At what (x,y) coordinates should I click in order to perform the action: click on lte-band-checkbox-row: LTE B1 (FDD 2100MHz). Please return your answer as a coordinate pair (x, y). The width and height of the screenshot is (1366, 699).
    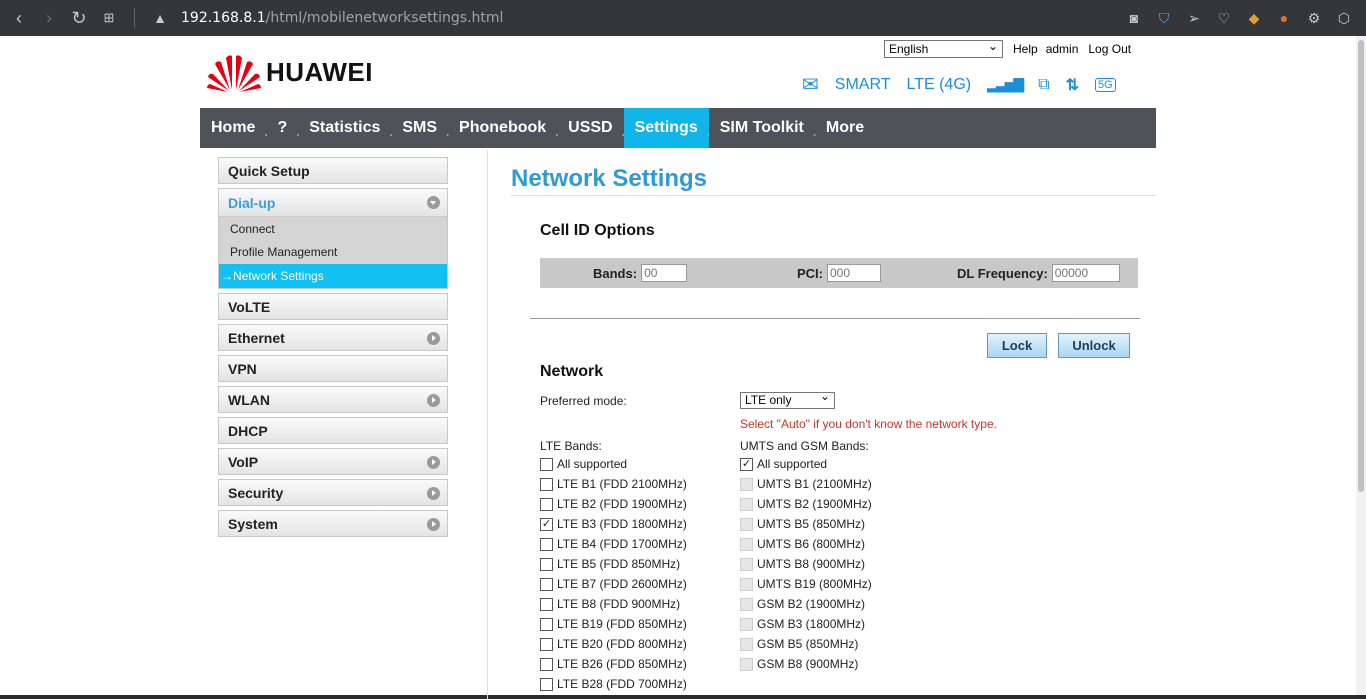
    Looking at the image, I should click on (613, 484).